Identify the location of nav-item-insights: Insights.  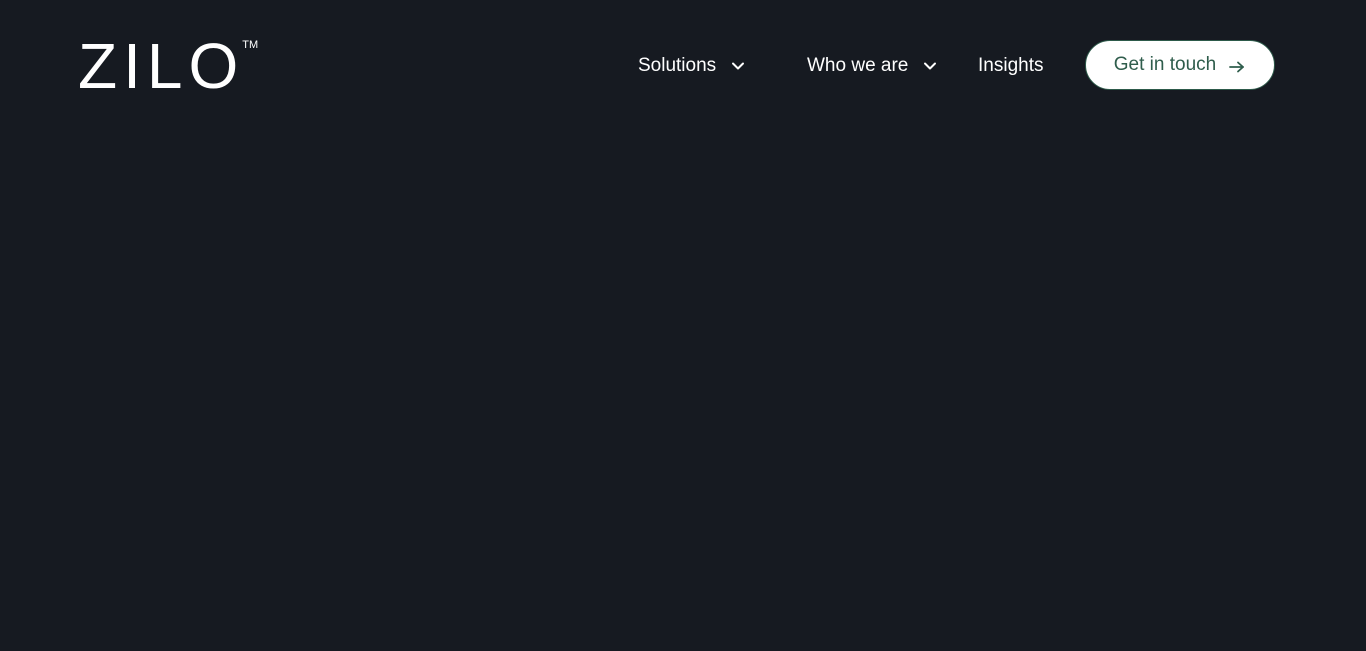
(1010, 66).